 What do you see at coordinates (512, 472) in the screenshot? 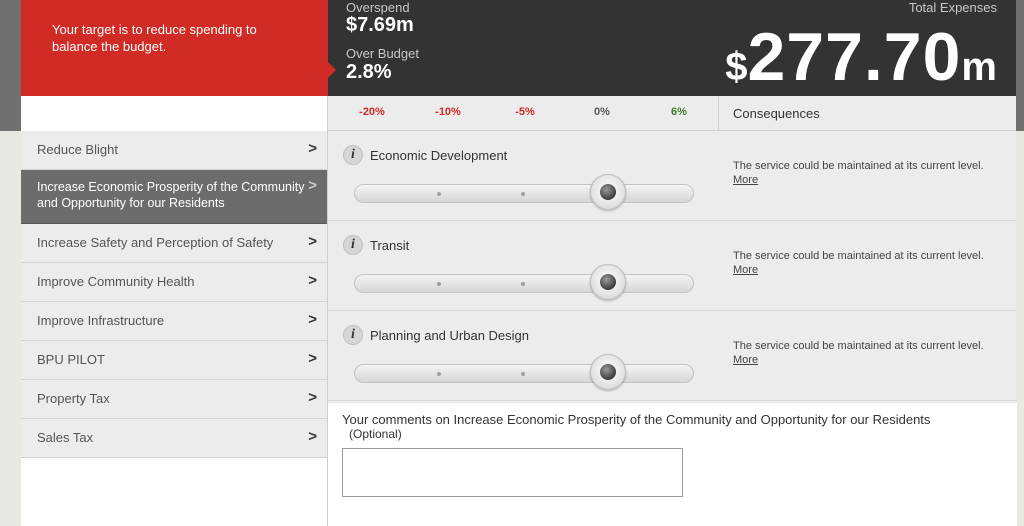
I see `comments-textarea` at bounding box center [512, 472].